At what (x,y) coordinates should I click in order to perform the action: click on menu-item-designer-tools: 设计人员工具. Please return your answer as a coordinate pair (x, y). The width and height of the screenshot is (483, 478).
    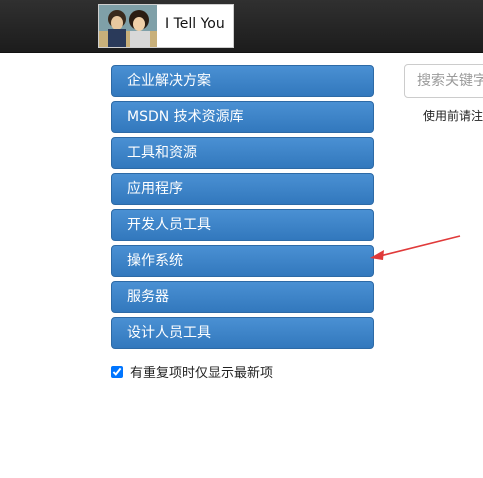
    Looking at the image, I should click on (242, 333).